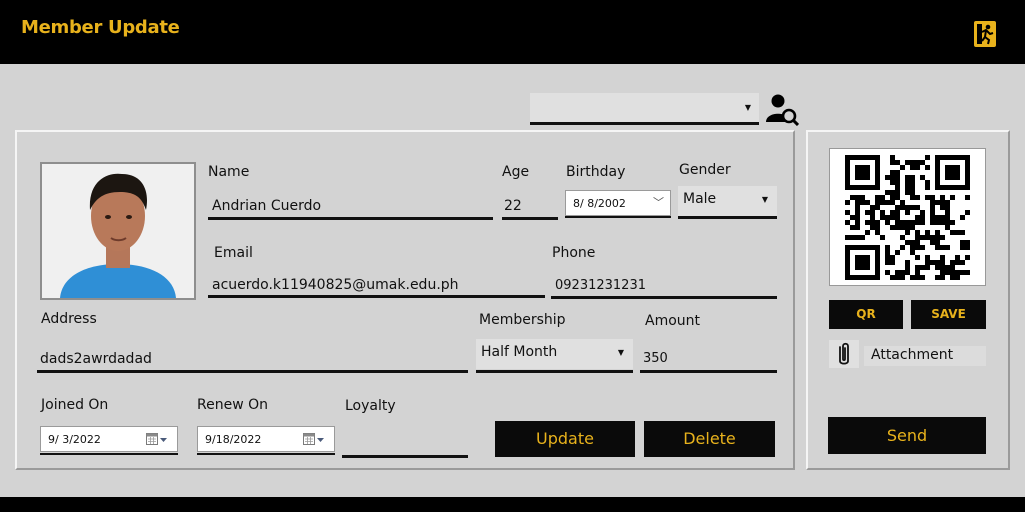 The image size is (1025, 512). What do you see at coordinates (708, 371) in the screenshot?
I see `amount-underline` at bounding box center [708, 371].